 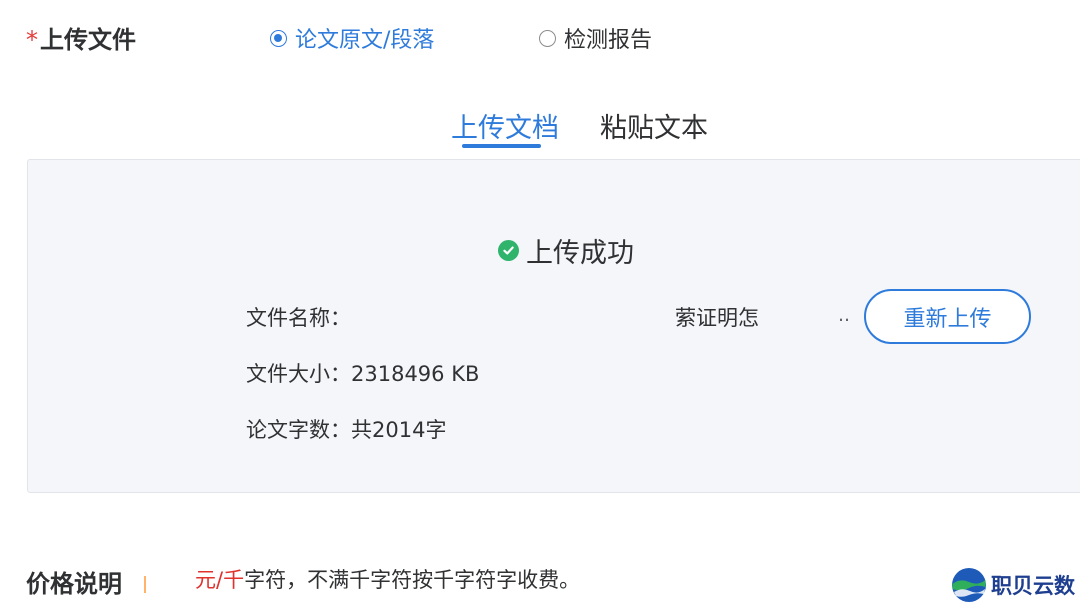 I want to click on required-asterisk: *, so click(x=32, y=40).